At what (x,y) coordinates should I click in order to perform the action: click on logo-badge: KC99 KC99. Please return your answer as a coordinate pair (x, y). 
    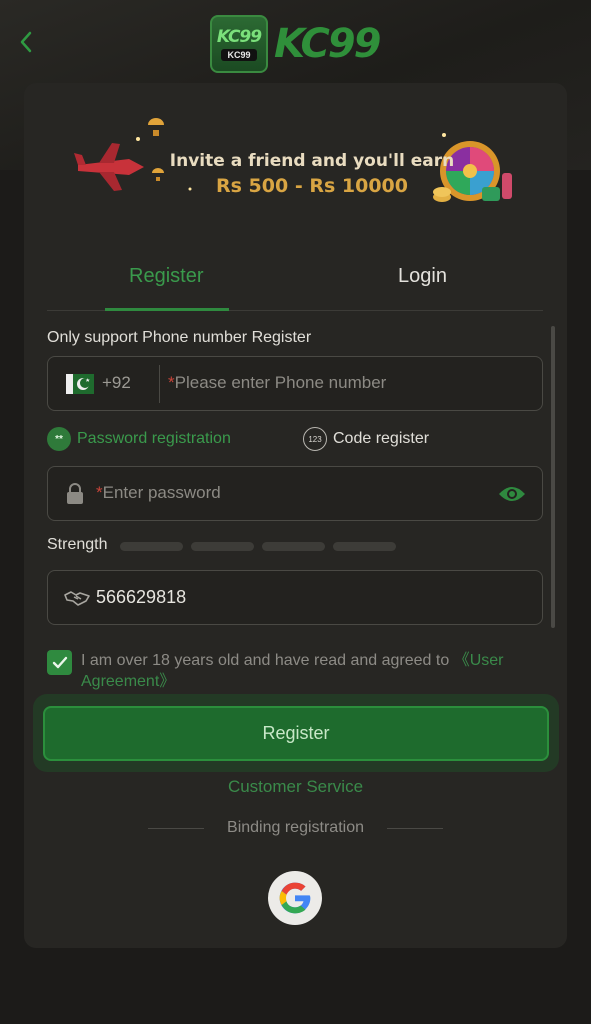
    Looking at the image, I should click on (239, 44).